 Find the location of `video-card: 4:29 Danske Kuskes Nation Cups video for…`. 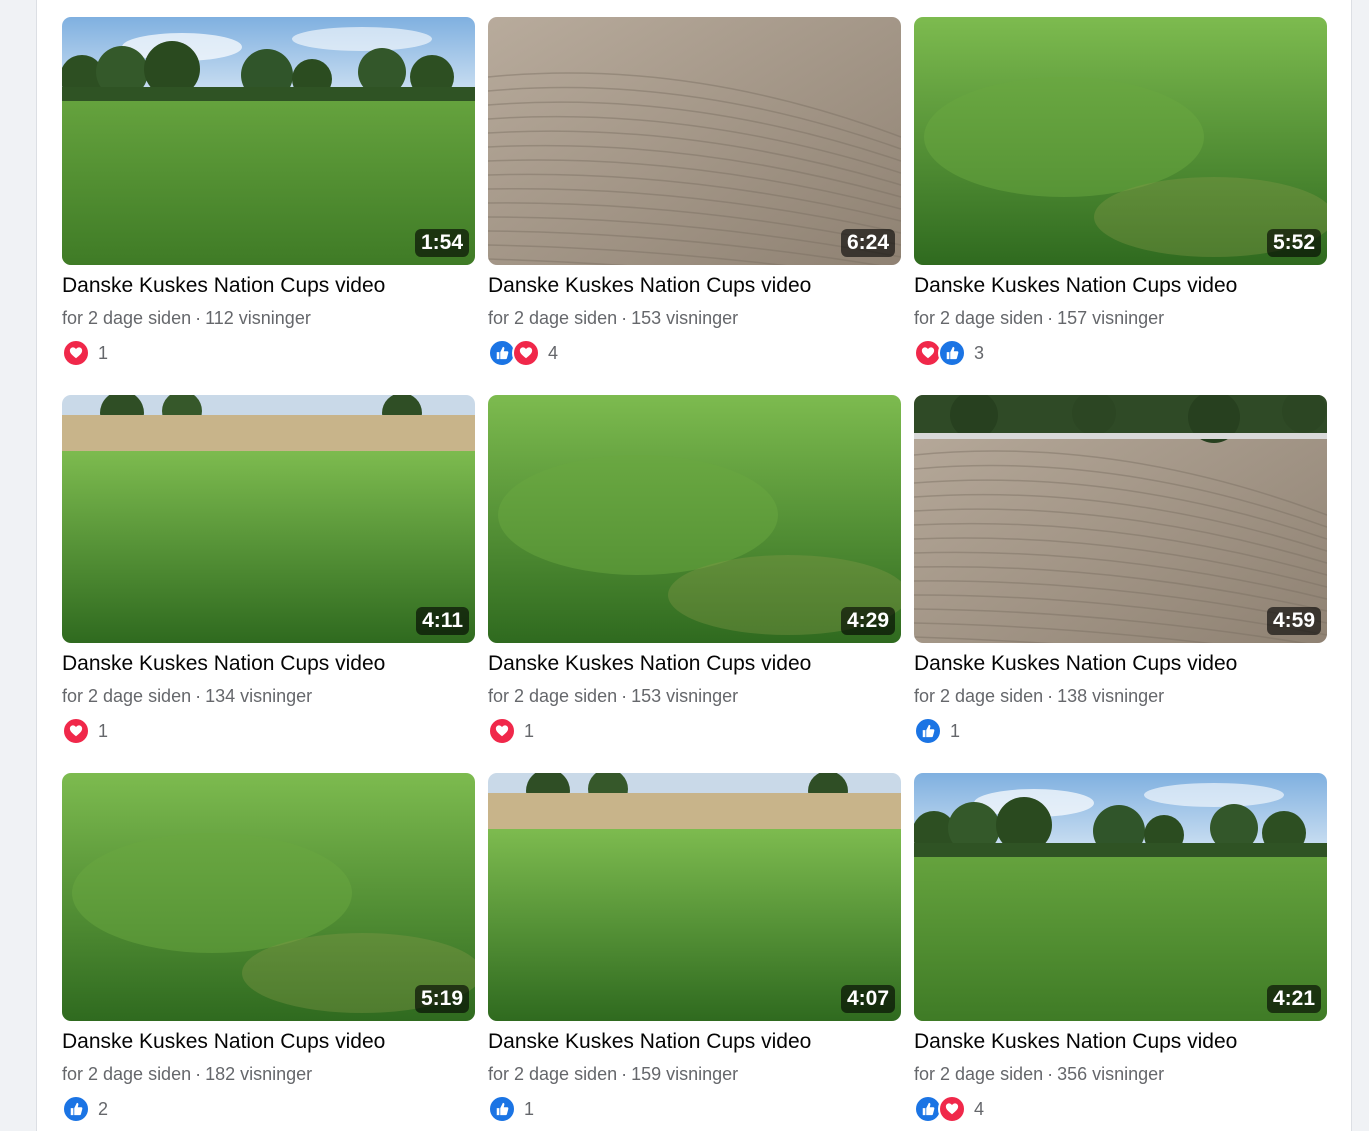

video-card: 4:29 Danske Kuskes Nation Cups video for… is located at coordinates (694, 570).